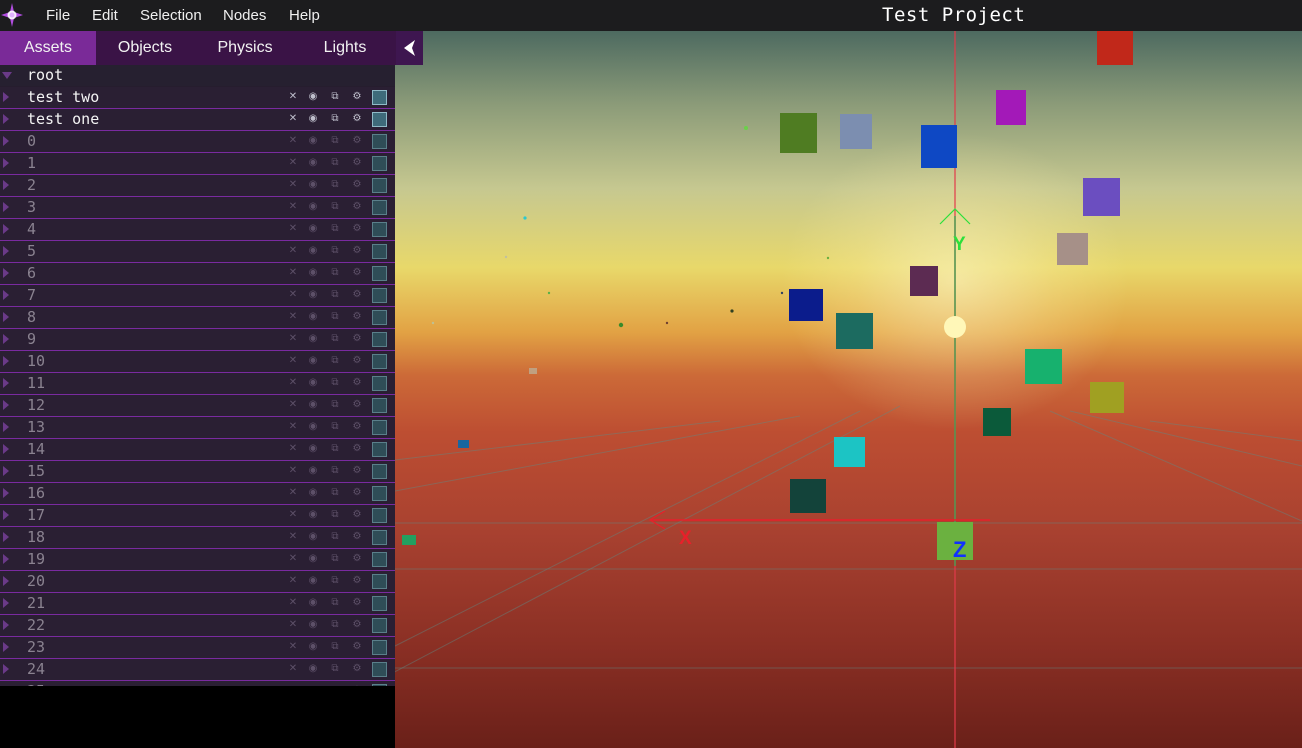 This screenshot has width=1302, height=748. I want to click on tree-node-label: 2, so click(31, 185).